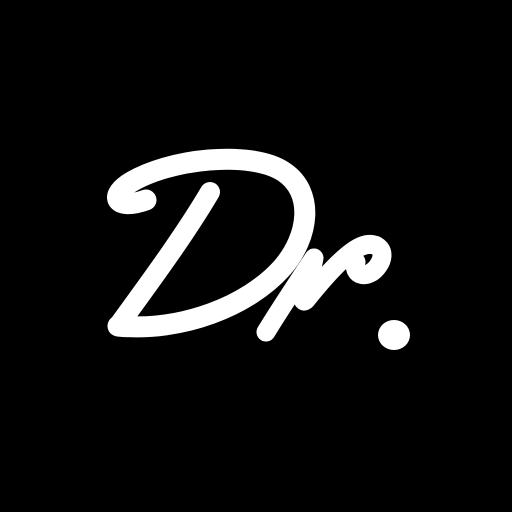 The width and height of the screenshot is (512, 512). I want to click on period-dot, so click(394, 335).